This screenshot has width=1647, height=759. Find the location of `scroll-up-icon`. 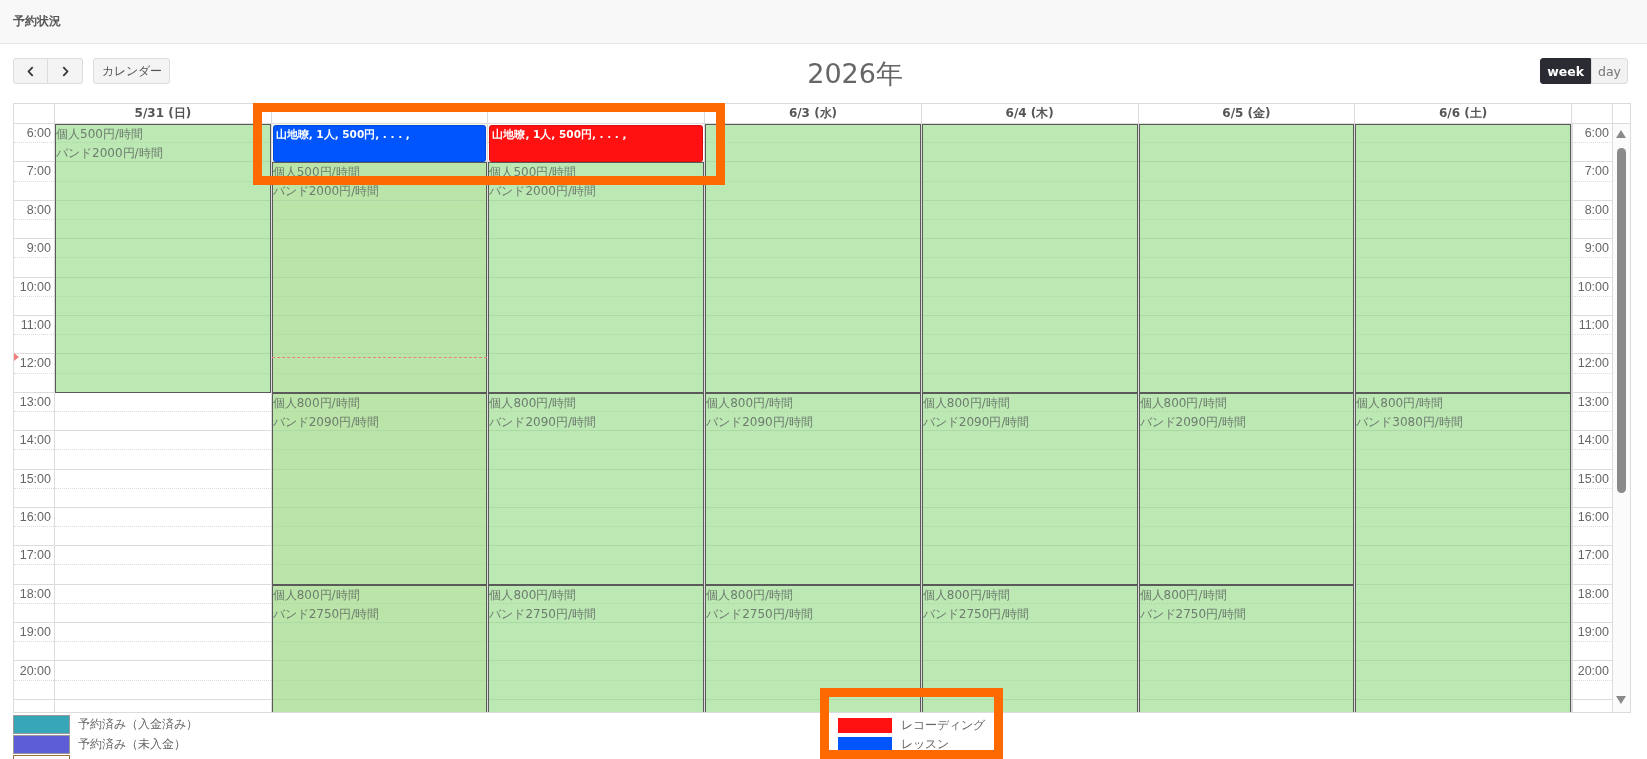

scroll-up-icon is located at coordinates (1621, 134).